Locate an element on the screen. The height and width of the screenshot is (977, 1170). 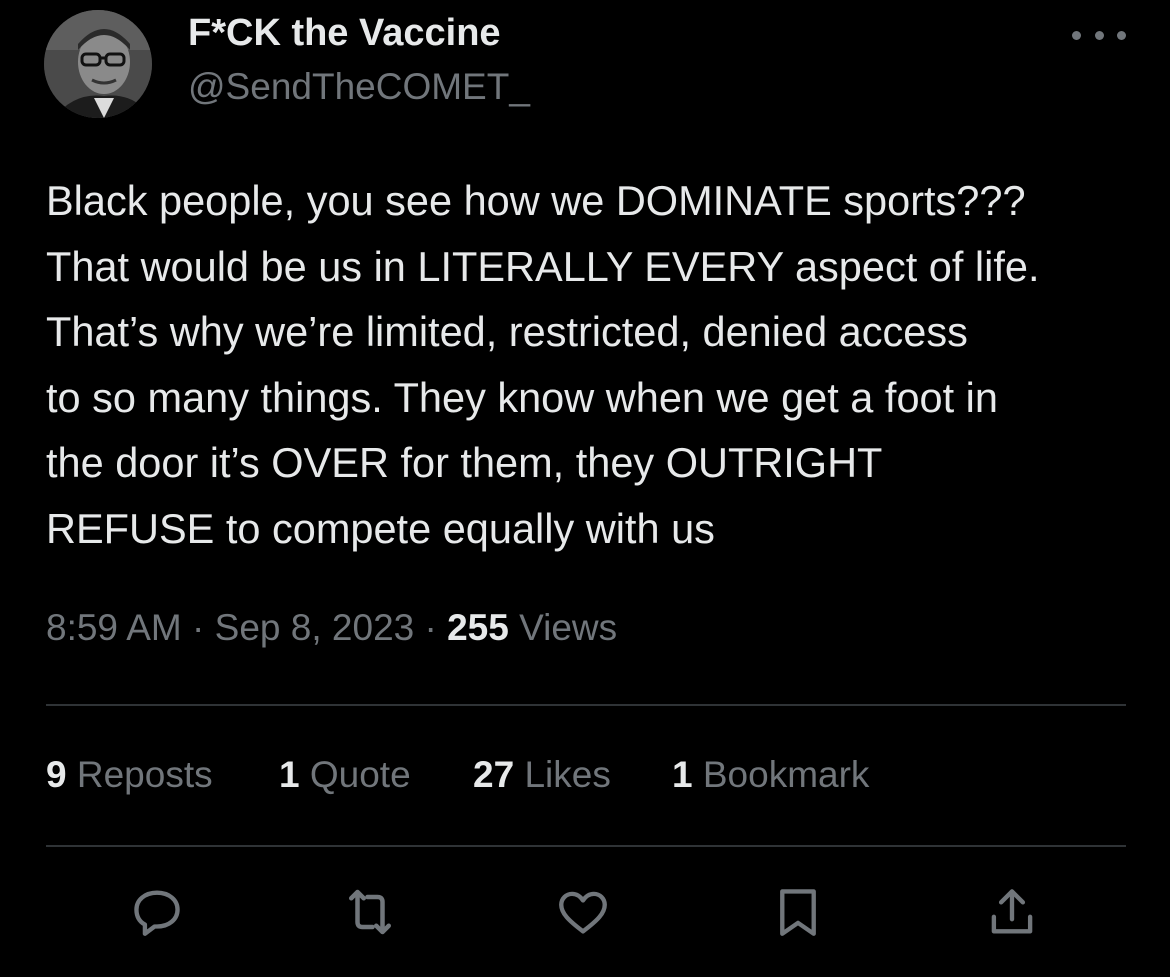
views-count: 255 is located at coordinates (478, 627).